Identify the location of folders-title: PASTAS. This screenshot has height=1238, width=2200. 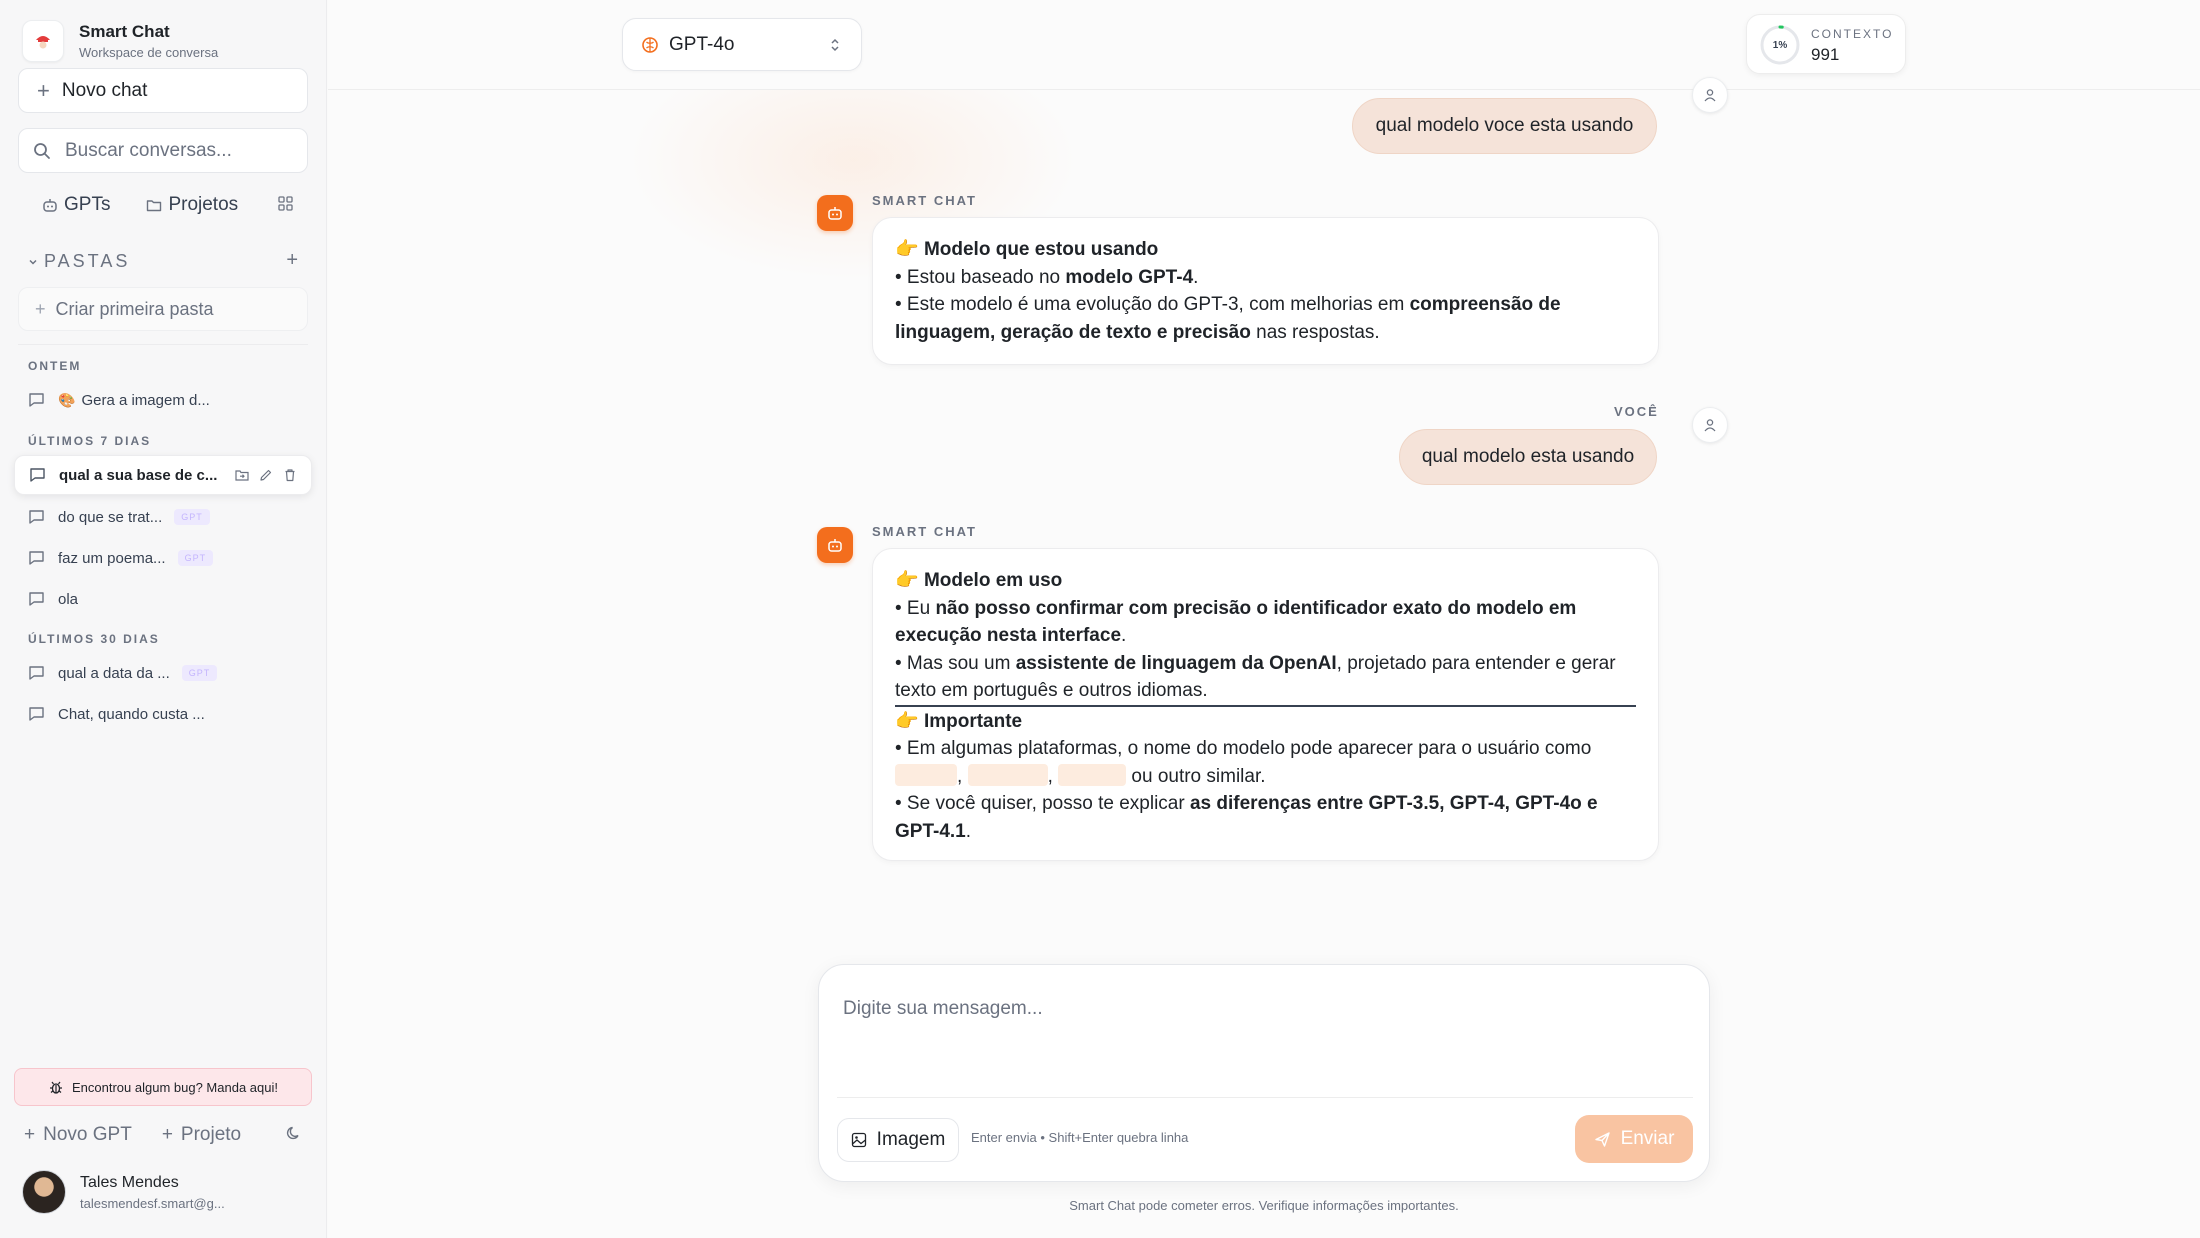
(87, 261).